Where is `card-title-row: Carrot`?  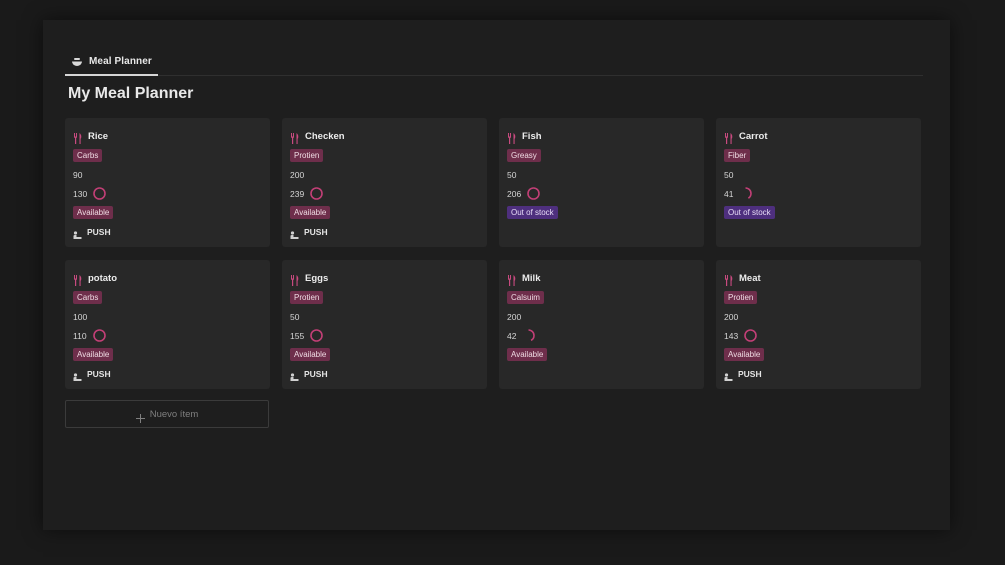
card-title-row: Carrot is located at coordinates (818, 136).